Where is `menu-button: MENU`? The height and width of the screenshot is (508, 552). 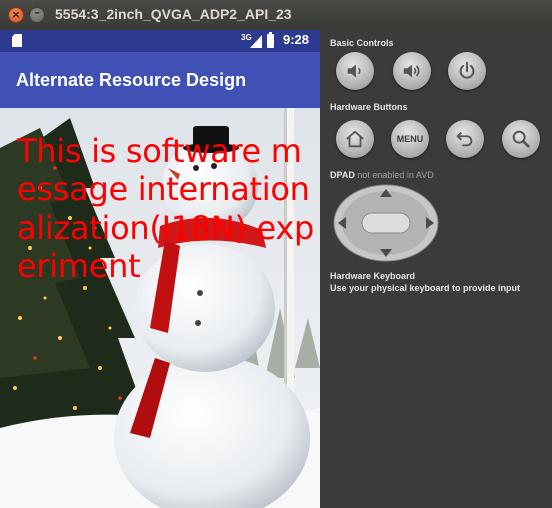 menu-button: MENU is located at coordinates (410, 139).